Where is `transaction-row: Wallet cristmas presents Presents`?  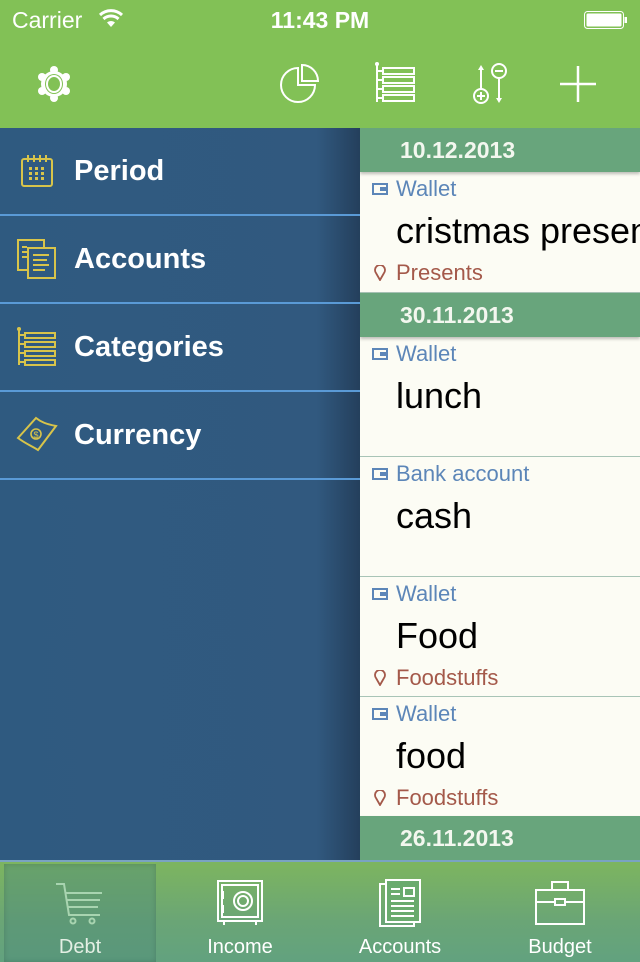
transaction-row: Wallet cristmas presents Presents is located at coordinates (500, 232).